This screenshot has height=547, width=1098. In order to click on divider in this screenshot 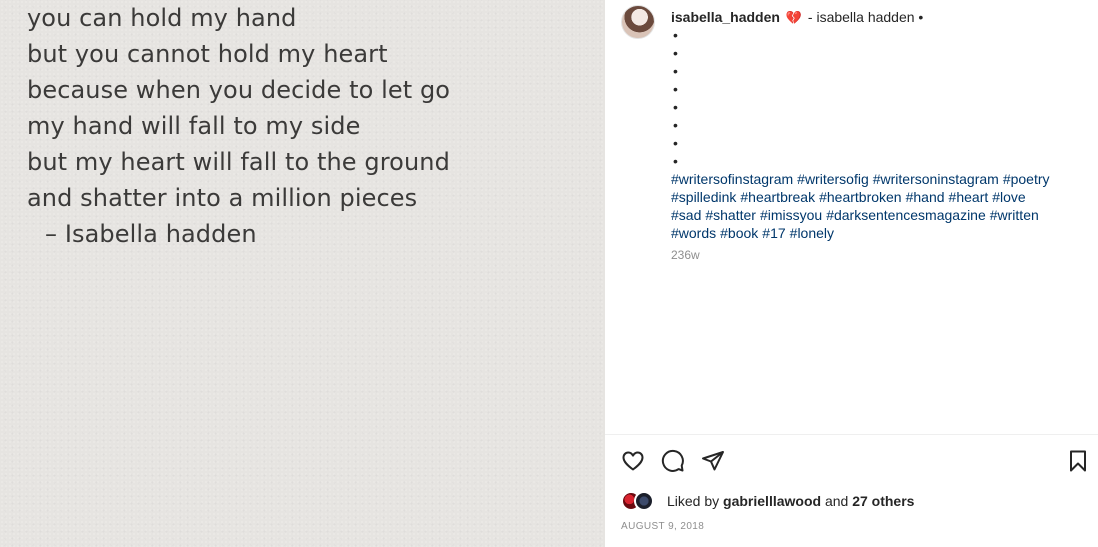, I will do `click(851, 434)`.